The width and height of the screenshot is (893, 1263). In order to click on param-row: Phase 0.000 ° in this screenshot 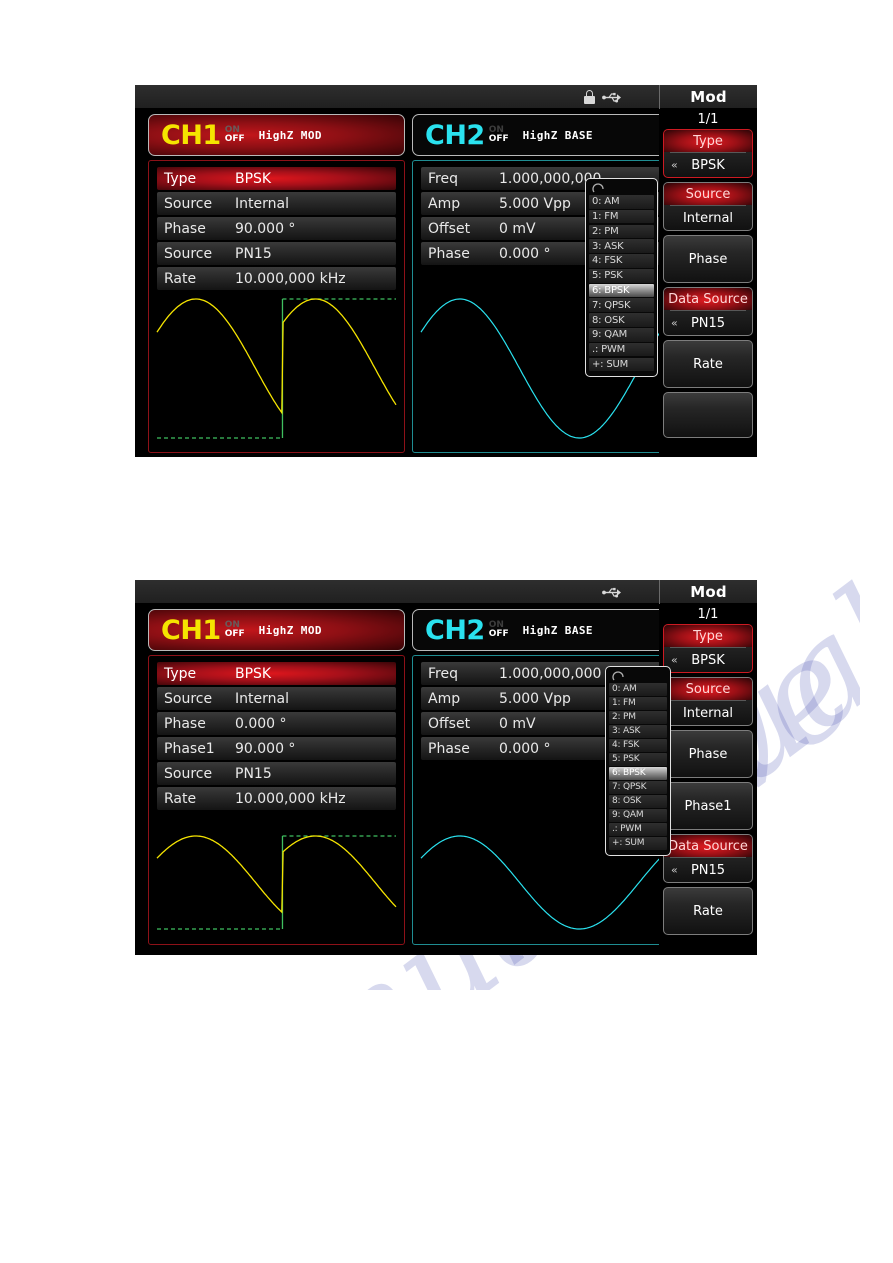, I will do `click(276, 723)`.